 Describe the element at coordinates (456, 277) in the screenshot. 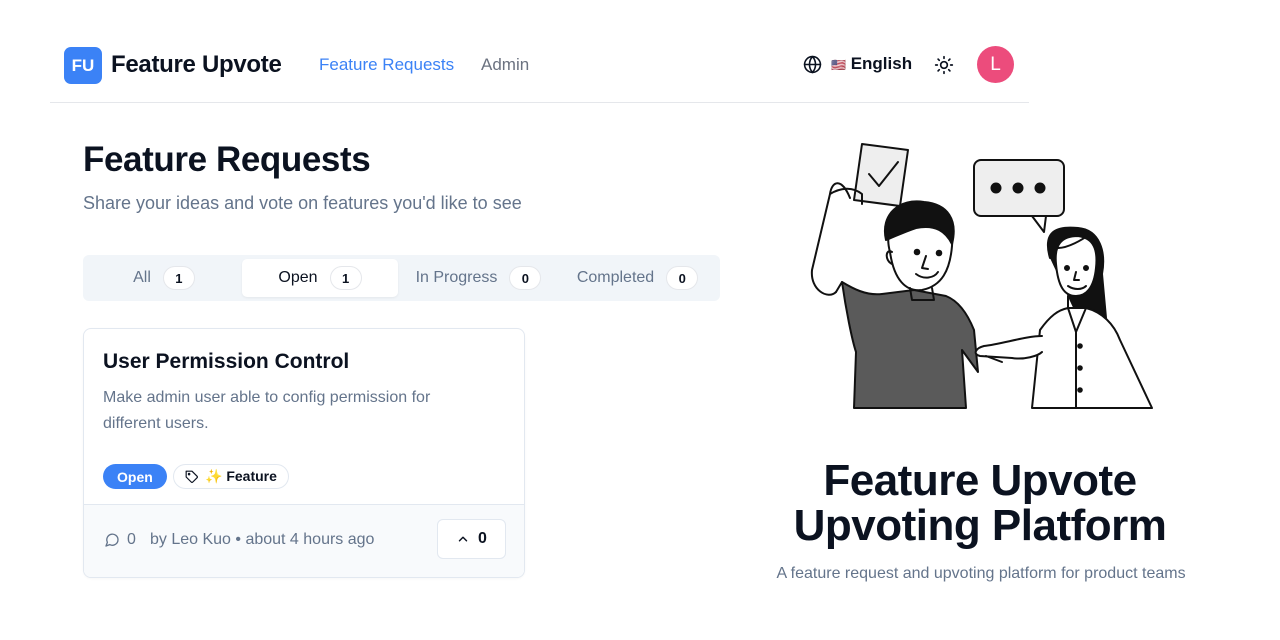

I see `tab-in-progress-label: In Progress` at that location.